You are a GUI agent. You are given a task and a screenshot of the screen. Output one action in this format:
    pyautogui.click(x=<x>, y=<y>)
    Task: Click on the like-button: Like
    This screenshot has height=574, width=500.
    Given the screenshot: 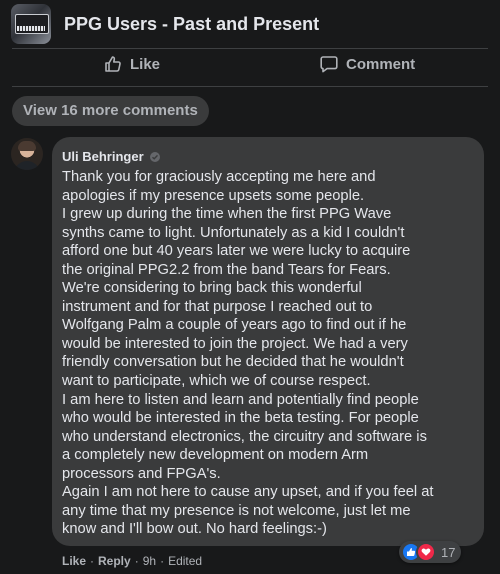 What is the action you would take?
    pyautogui.click(x=131, y=64)
    